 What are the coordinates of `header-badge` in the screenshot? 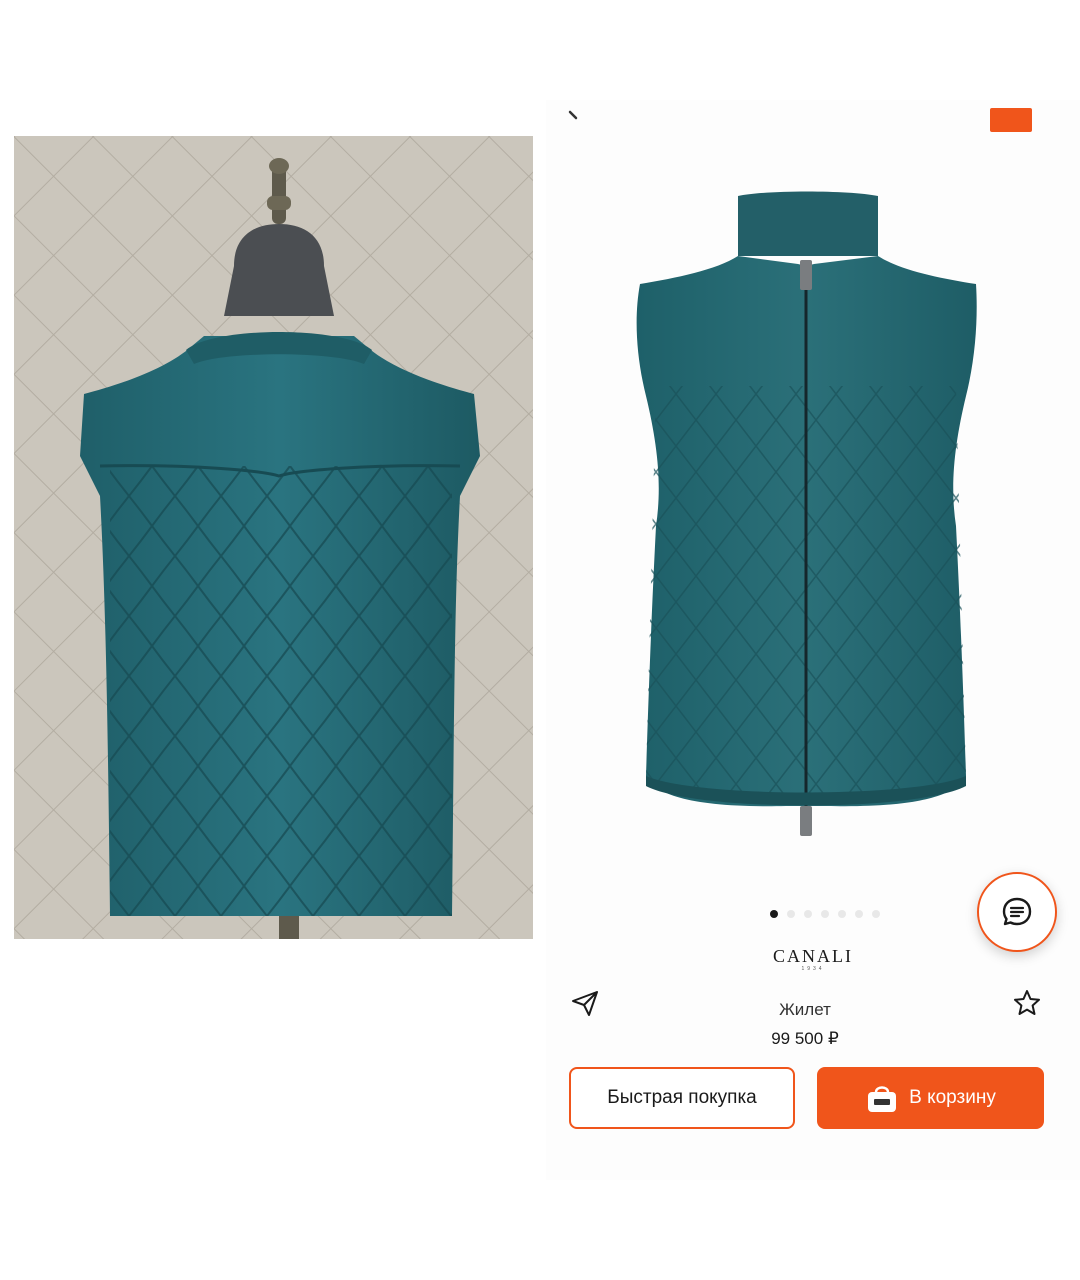 It's located at (1011, 120).